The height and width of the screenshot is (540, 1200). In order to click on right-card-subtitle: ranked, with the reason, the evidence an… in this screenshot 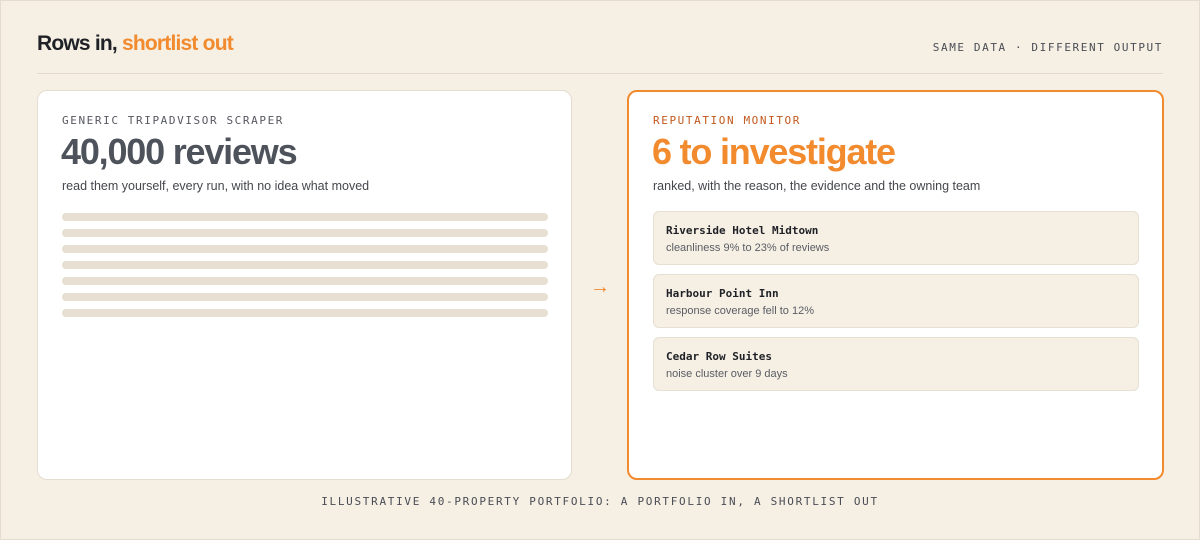, I will do `click(817, 186)`.